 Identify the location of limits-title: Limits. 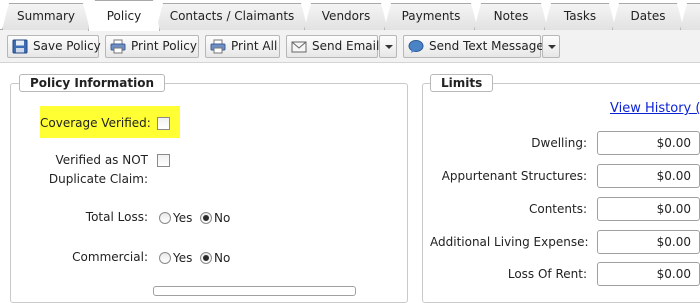
(462, 83).